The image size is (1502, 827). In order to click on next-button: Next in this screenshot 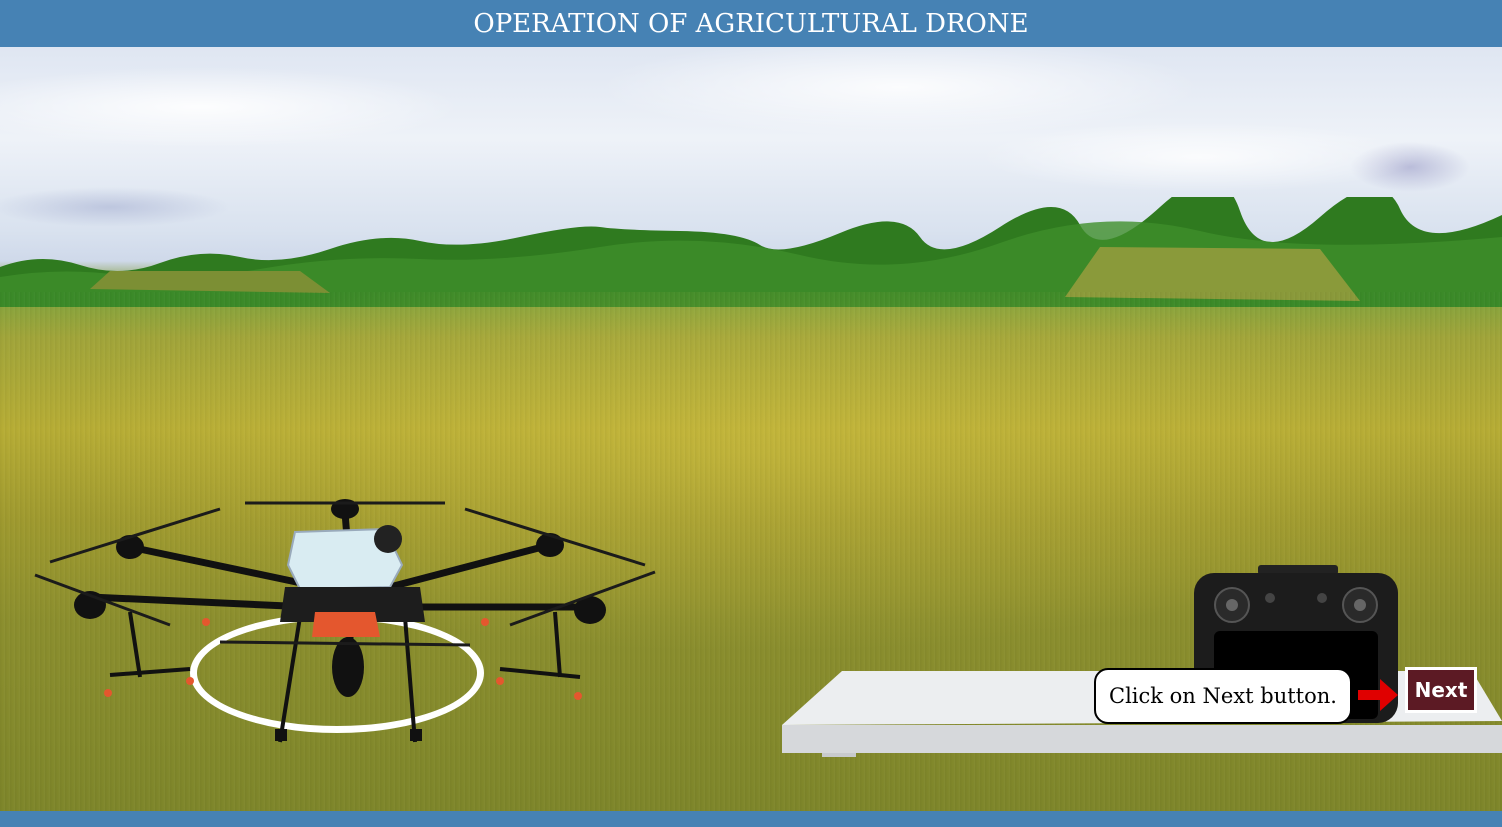, I will do `click(1441, 690)`.